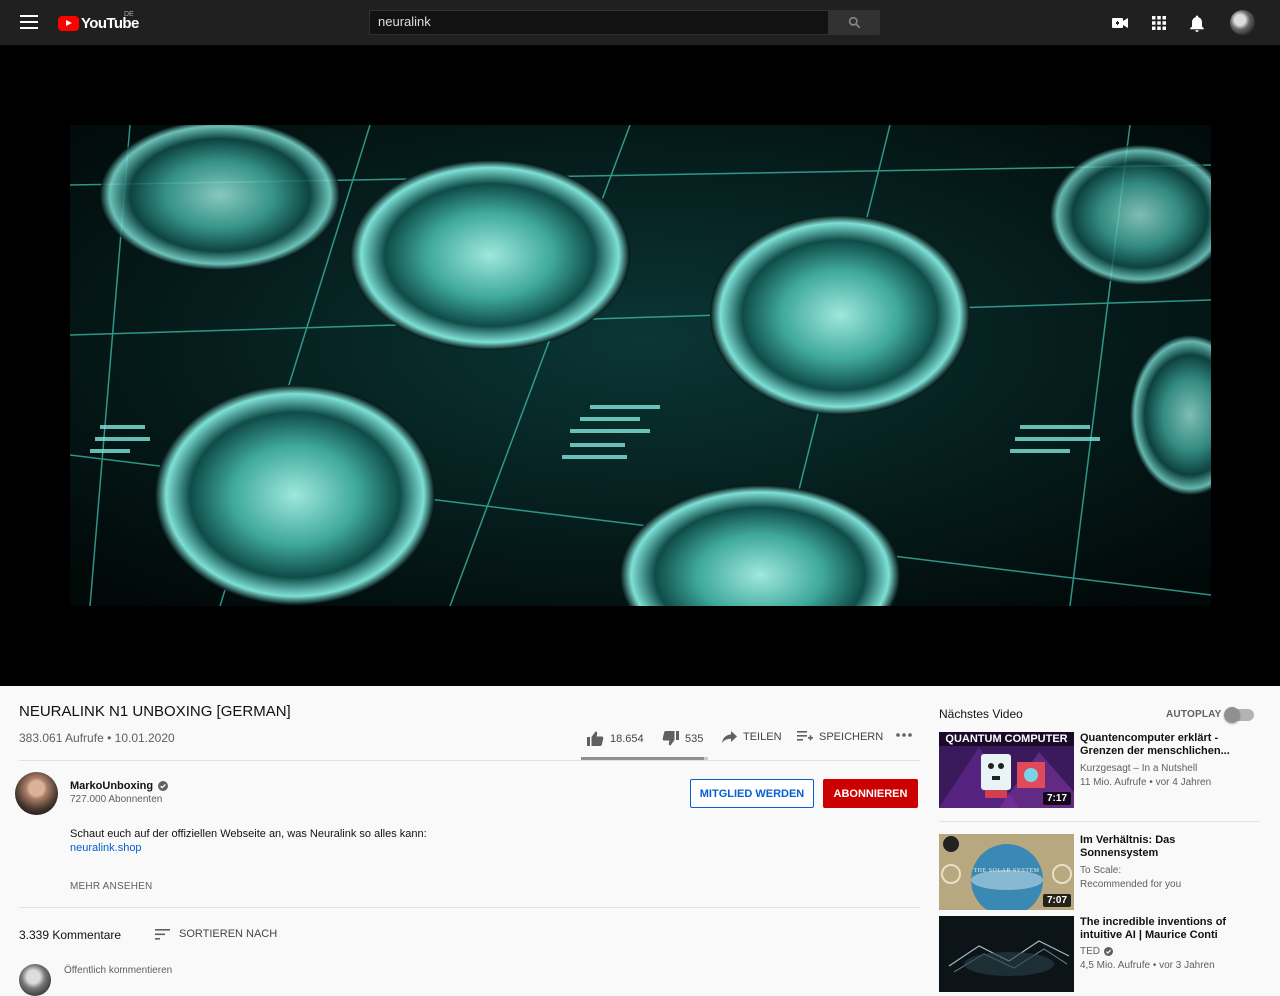 The width and height of the screenshot is (1280, 996). What do you see at coordinates (469, 760) in the screenshot?
I see `info-divider` at bounding box center [469, 760].